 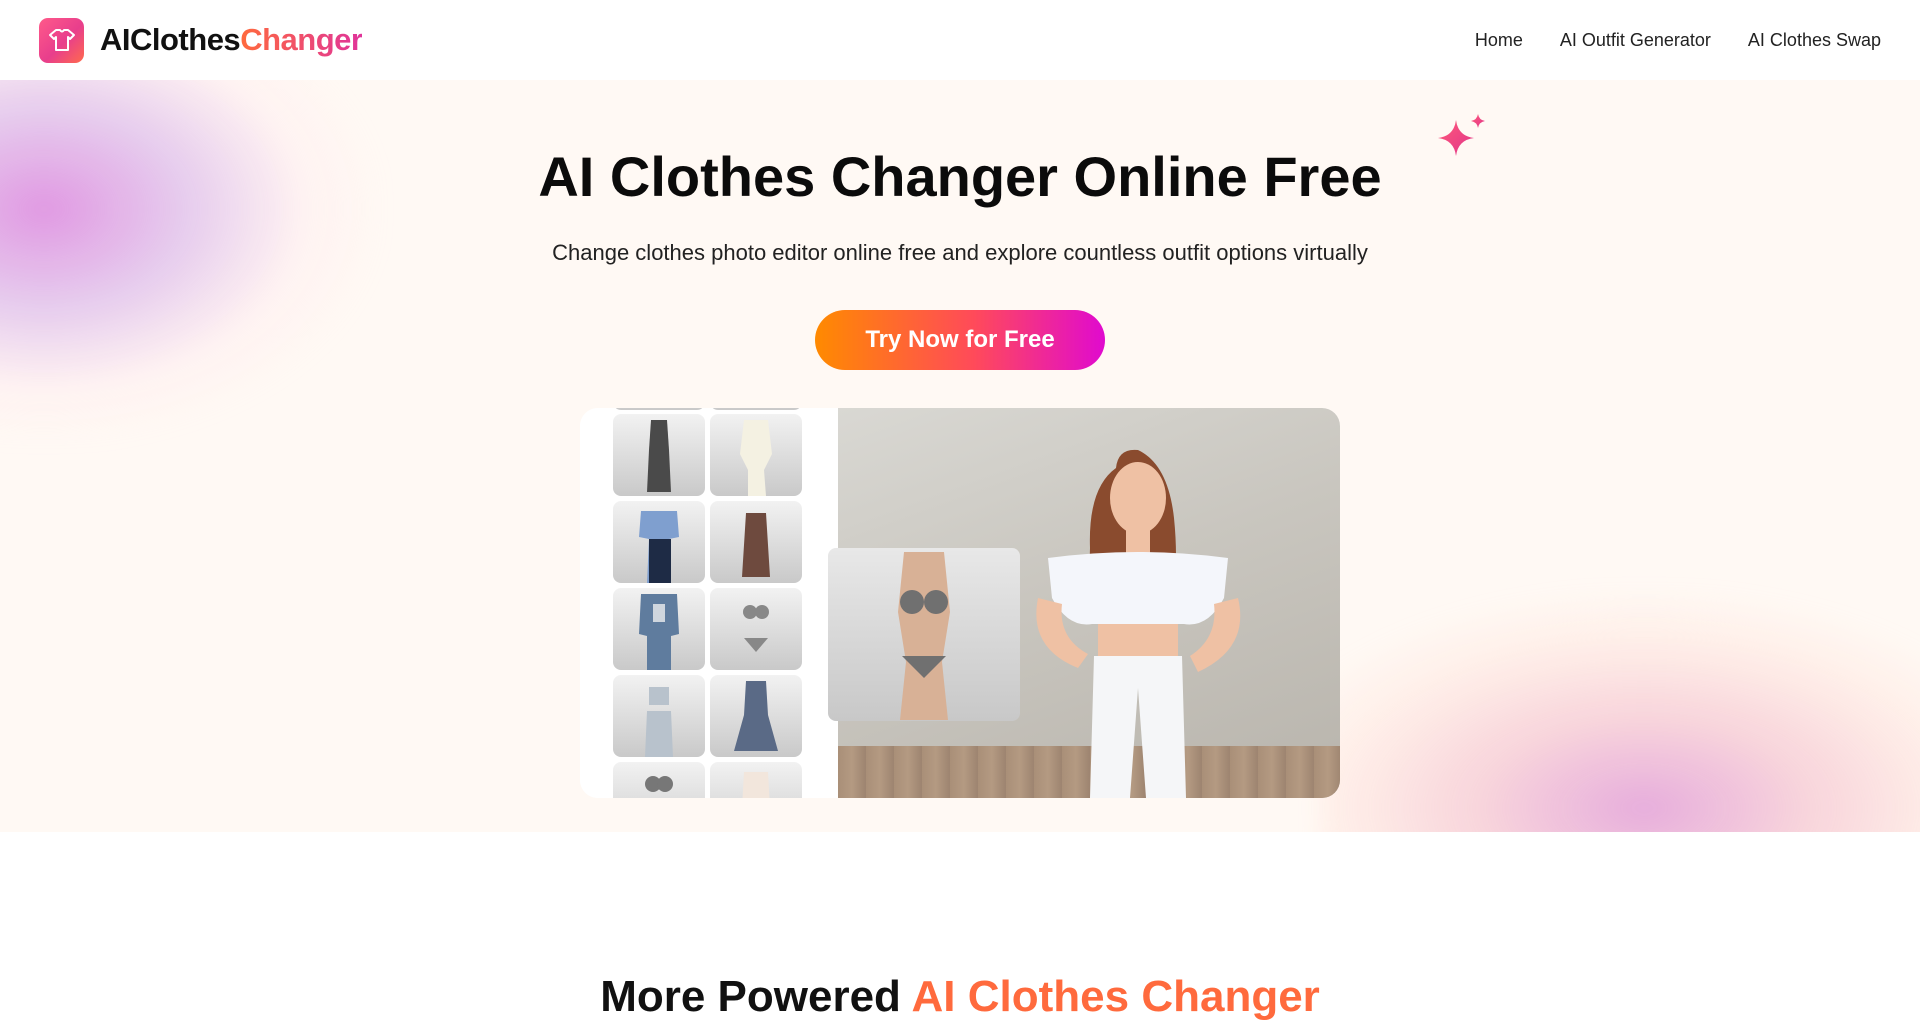 I want to click on bikini-figure, so click(x=924, y=636).